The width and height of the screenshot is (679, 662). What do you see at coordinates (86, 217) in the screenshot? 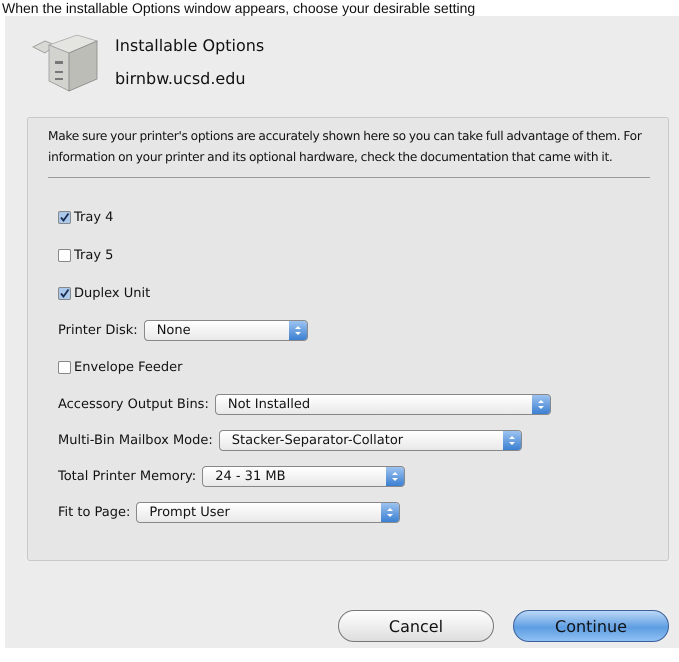
I see `option-checkbox: Tray 4` at bounding box center [86, 217].